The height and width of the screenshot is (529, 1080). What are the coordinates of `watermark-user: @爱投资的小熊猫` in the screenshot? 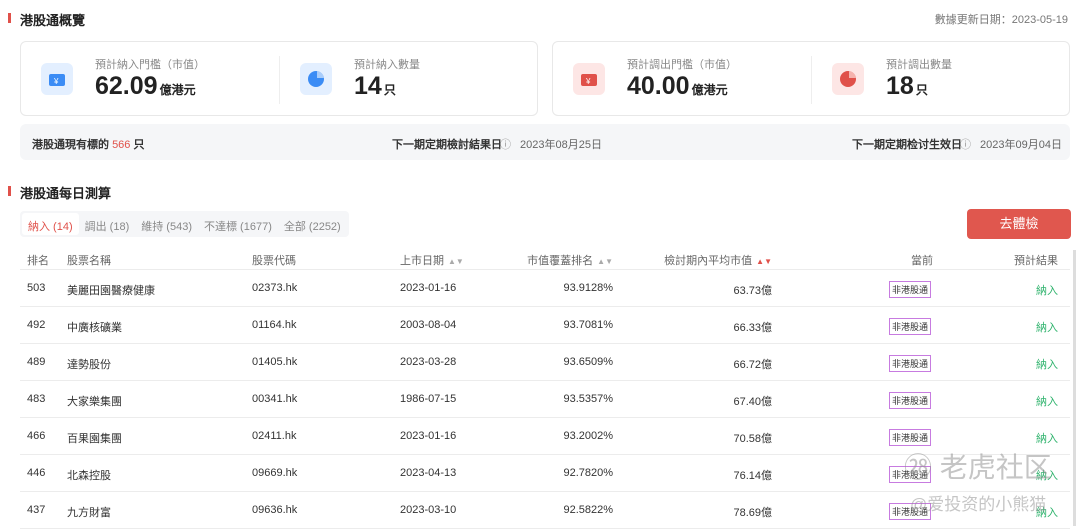 It's located at (978, 504).